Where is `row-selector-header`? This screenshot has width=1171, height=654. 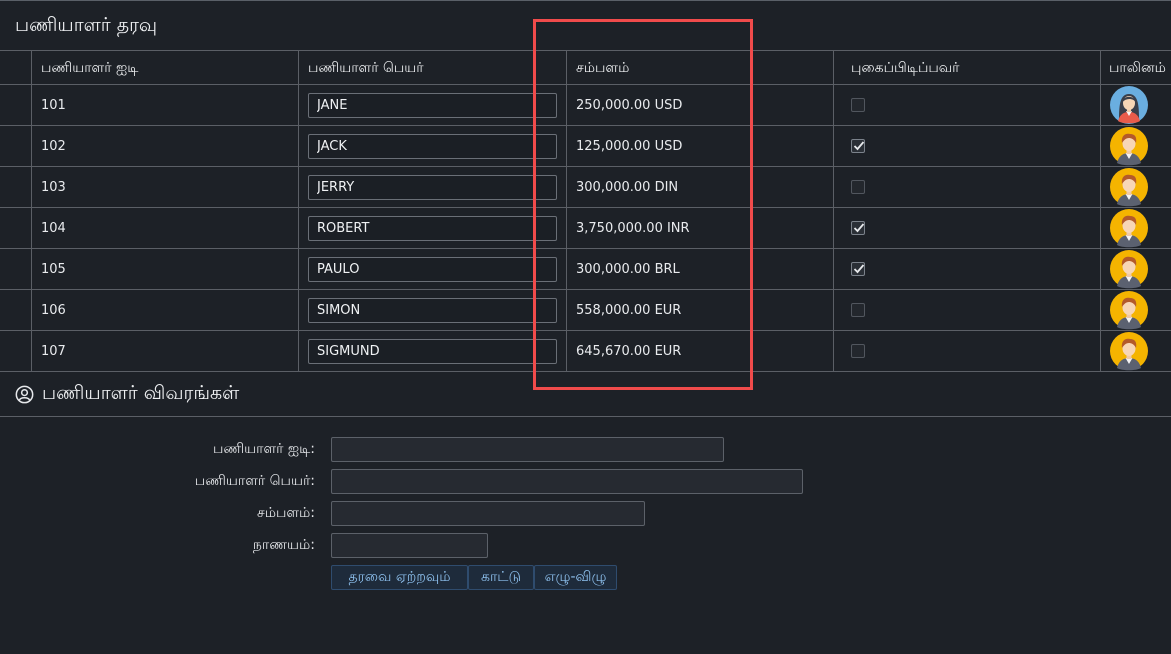
row-selector-header is located at coordinates (16, 67).